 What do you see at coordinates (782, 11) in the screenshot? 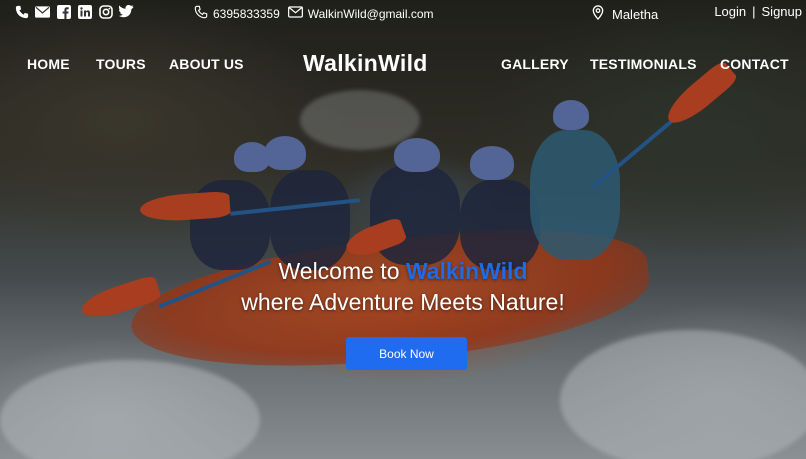
I see `signup-link: Signup` at bounding box center [782, 11].